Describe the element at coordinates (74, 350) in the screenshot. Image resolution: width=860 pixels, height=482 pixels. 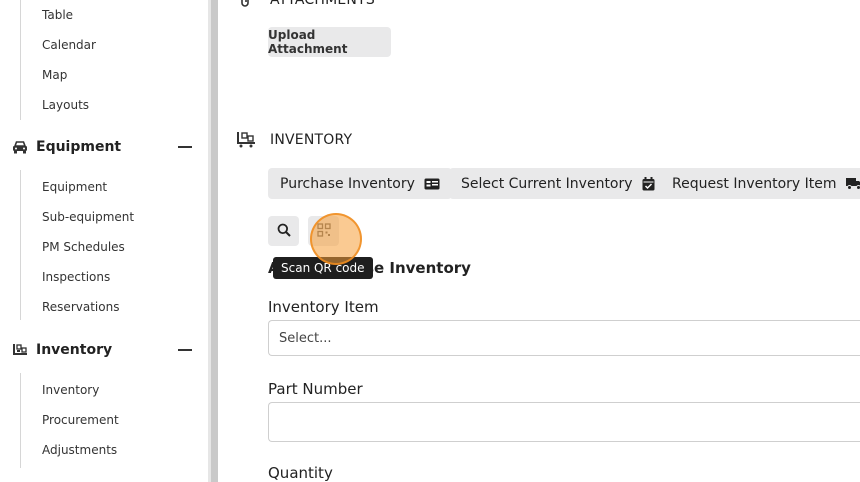
I see `sidebar-section-label: Inventory` at that location.